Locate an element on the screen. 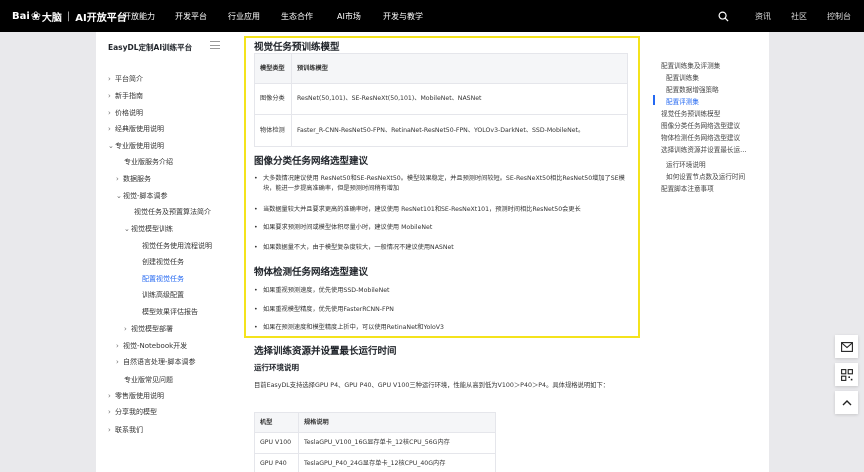 This screenshot has width=864, height=472. sidebar-item-label: 配置视觉任务 is located at coordinates (163, 279).